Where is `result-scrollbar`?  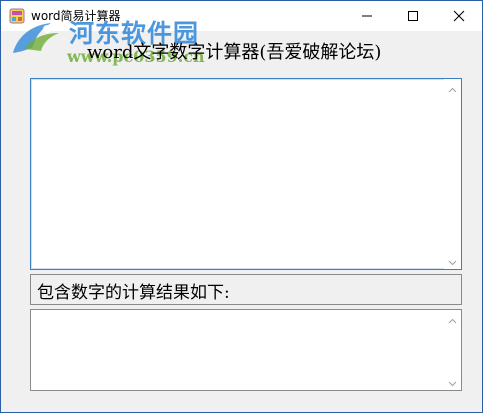
result-scrollbar is located at coordinates (452, 350).